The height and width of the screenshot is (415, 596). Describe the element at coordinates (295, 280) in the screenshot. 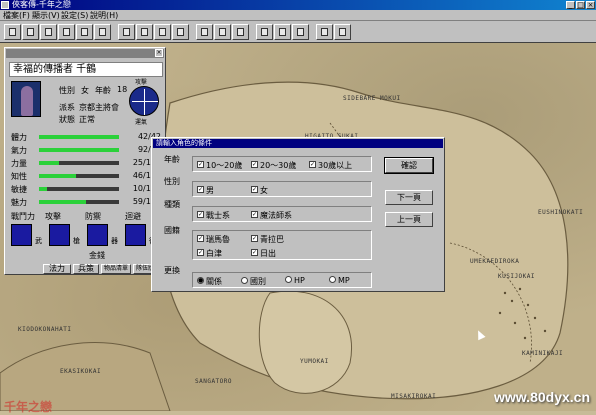

I see `sort-option: HP` at that location.